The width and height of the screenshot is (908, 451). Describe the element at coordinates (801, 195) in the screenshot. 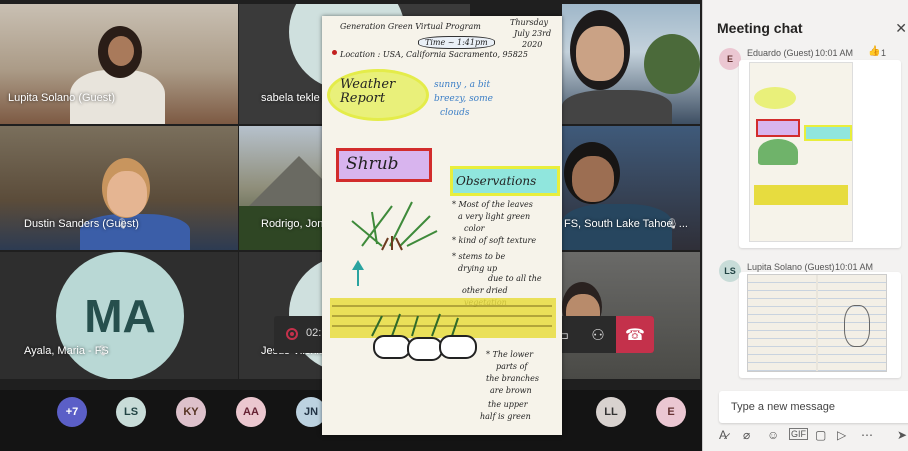

I see `thumbnail-grass` at that location.